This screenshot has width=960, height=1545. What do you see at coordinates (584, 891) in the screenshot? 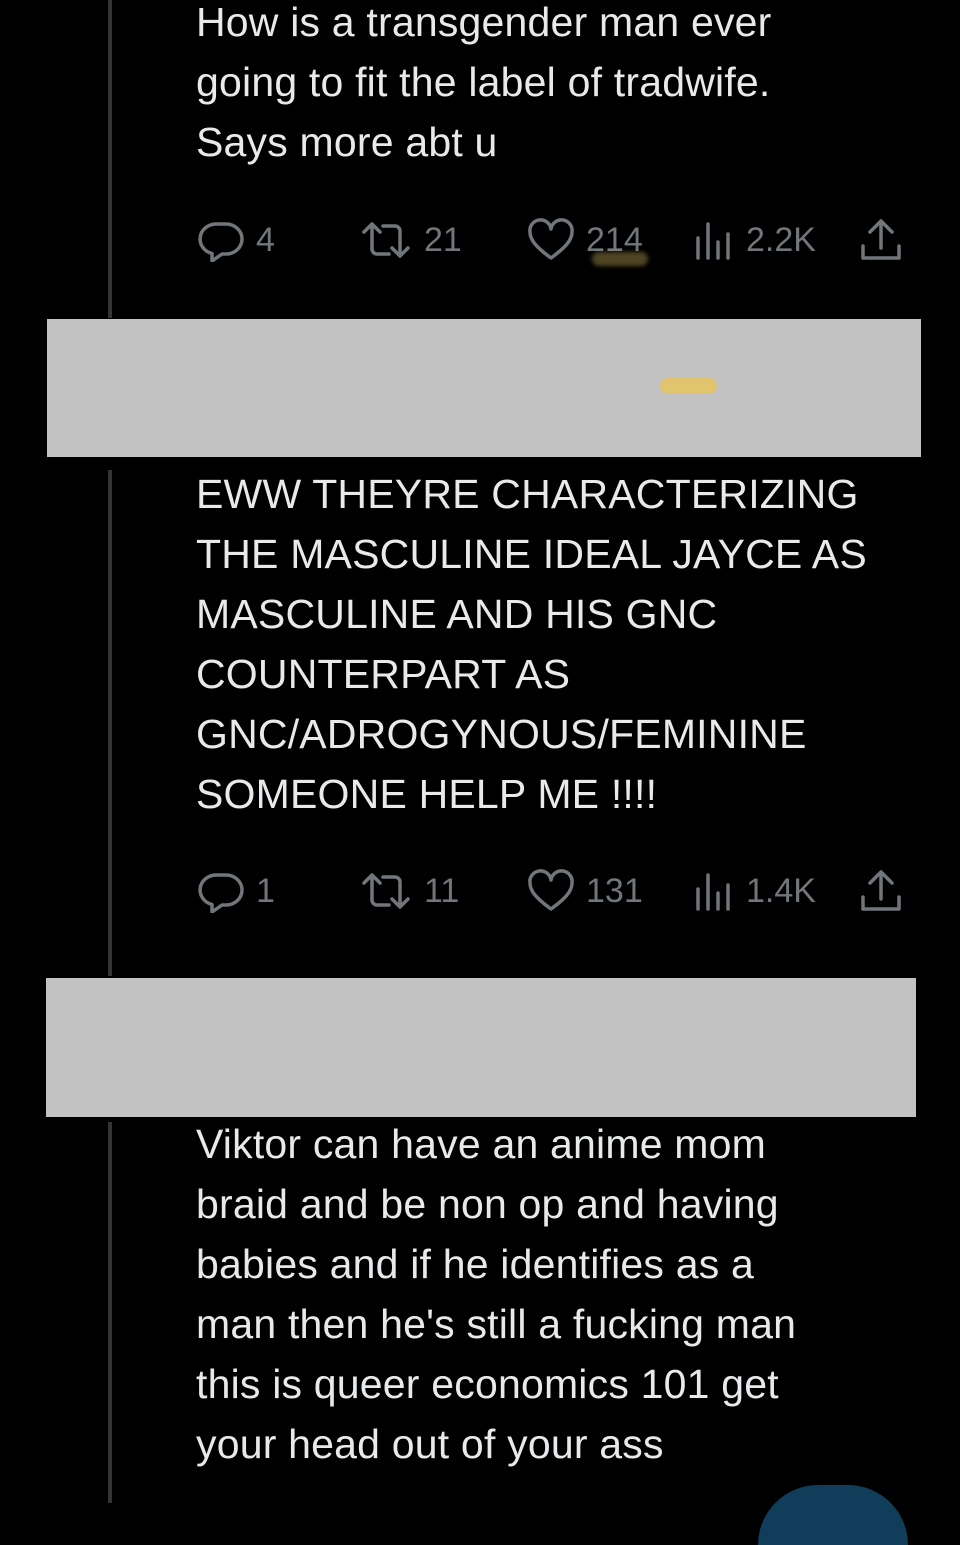
I see `like-button: 131` at bounding box center [584, 891].